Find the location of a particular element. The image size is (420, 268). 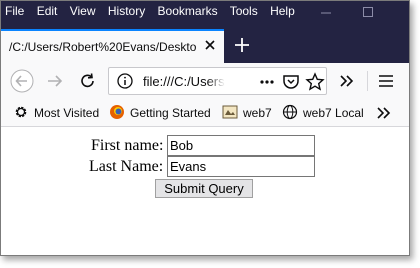

bookmark-web7: web7 is located at coordinates (247, 113).